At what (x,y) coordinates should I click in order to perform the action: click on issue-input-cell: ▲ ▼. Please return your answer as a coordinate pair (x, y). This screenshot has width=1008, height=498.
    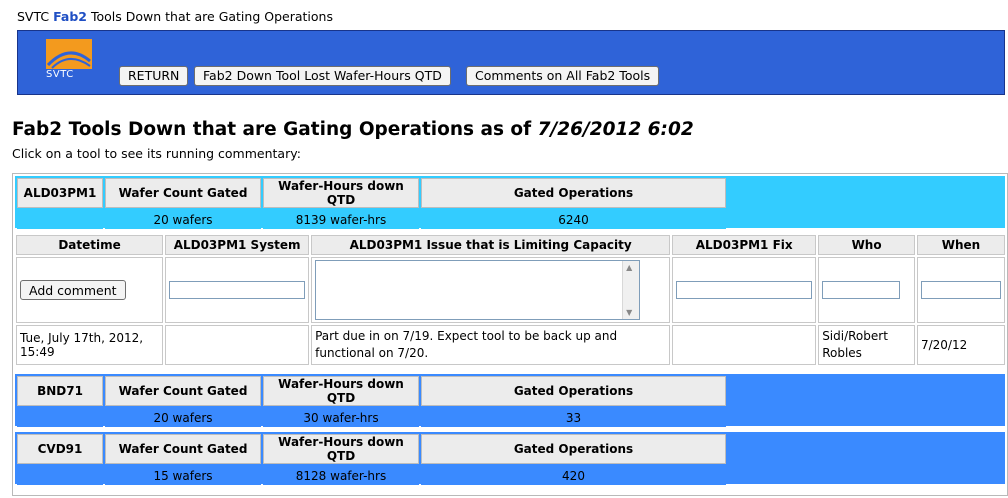
    Looking at the image, I should click on (491, 290).